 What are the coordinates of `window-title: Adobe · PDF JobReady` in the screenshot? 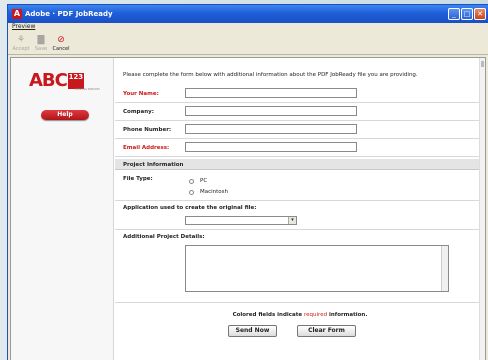 It's located at (69, 14).